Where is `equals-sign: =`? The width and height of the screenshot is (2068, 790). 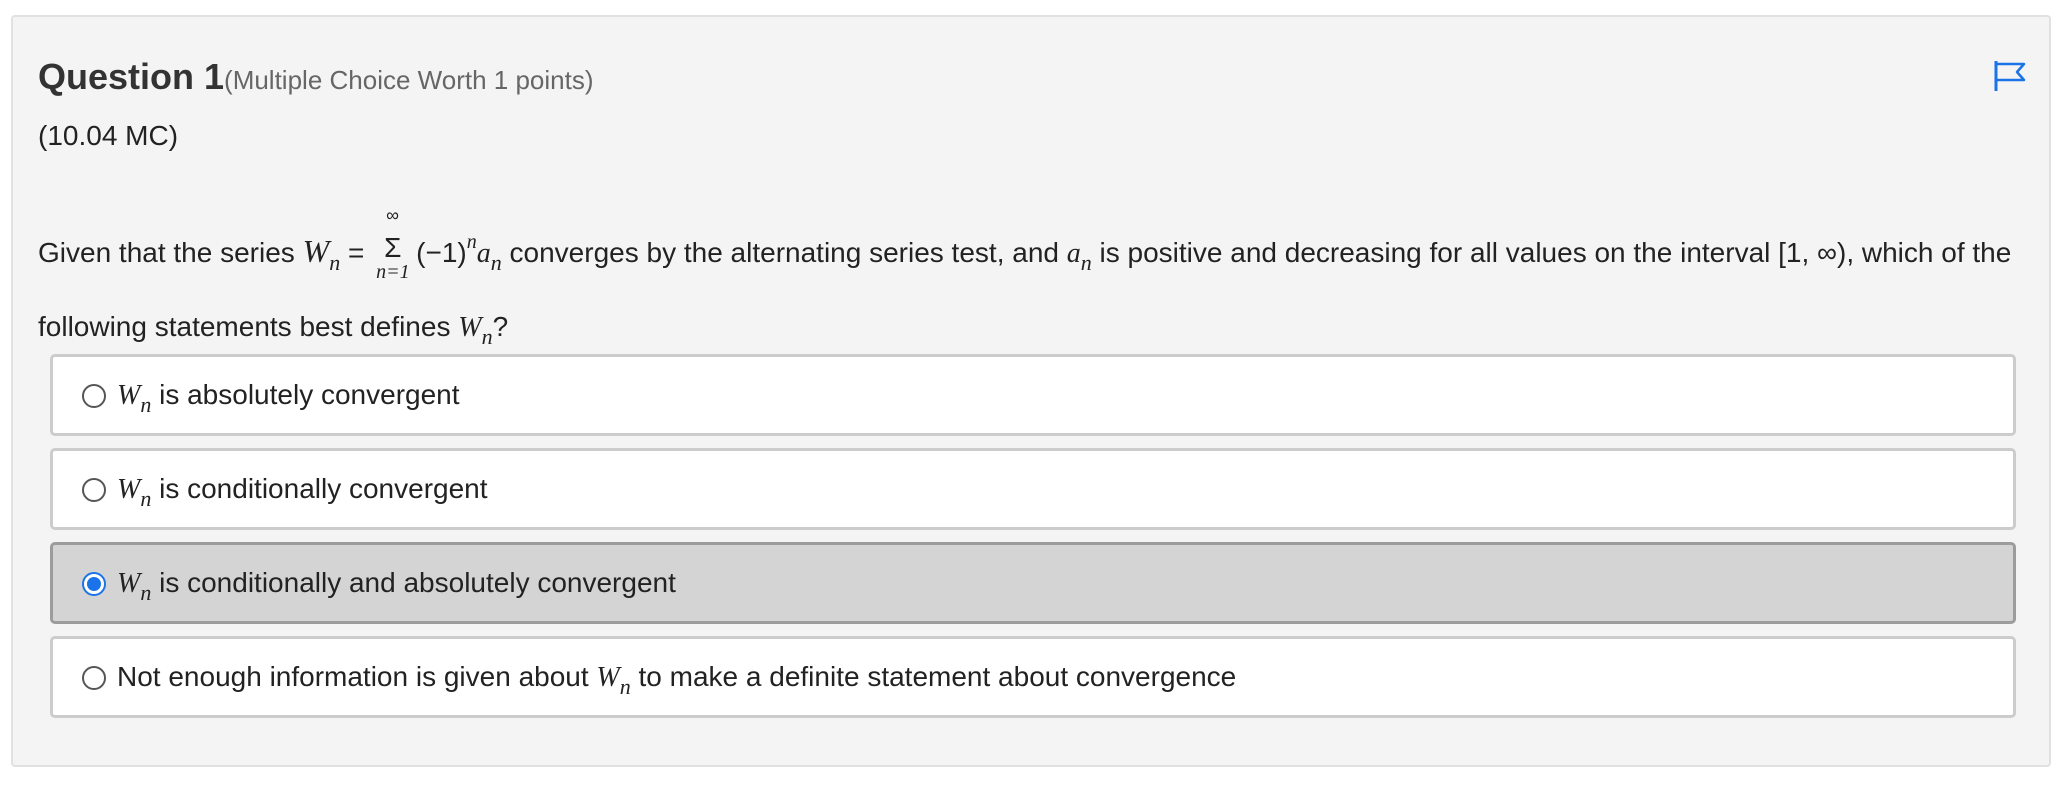 equals-sign: = is located at coordinates (356, 252).